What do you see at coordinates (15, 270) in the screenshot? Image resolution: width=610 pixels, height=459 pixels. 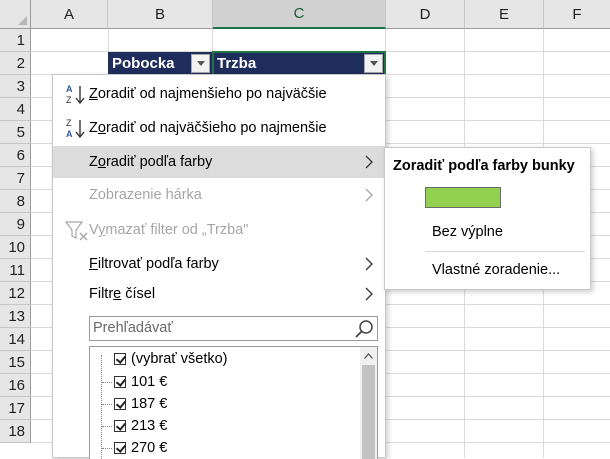 I see `row-header: 11` at bounding box center [15, 270].